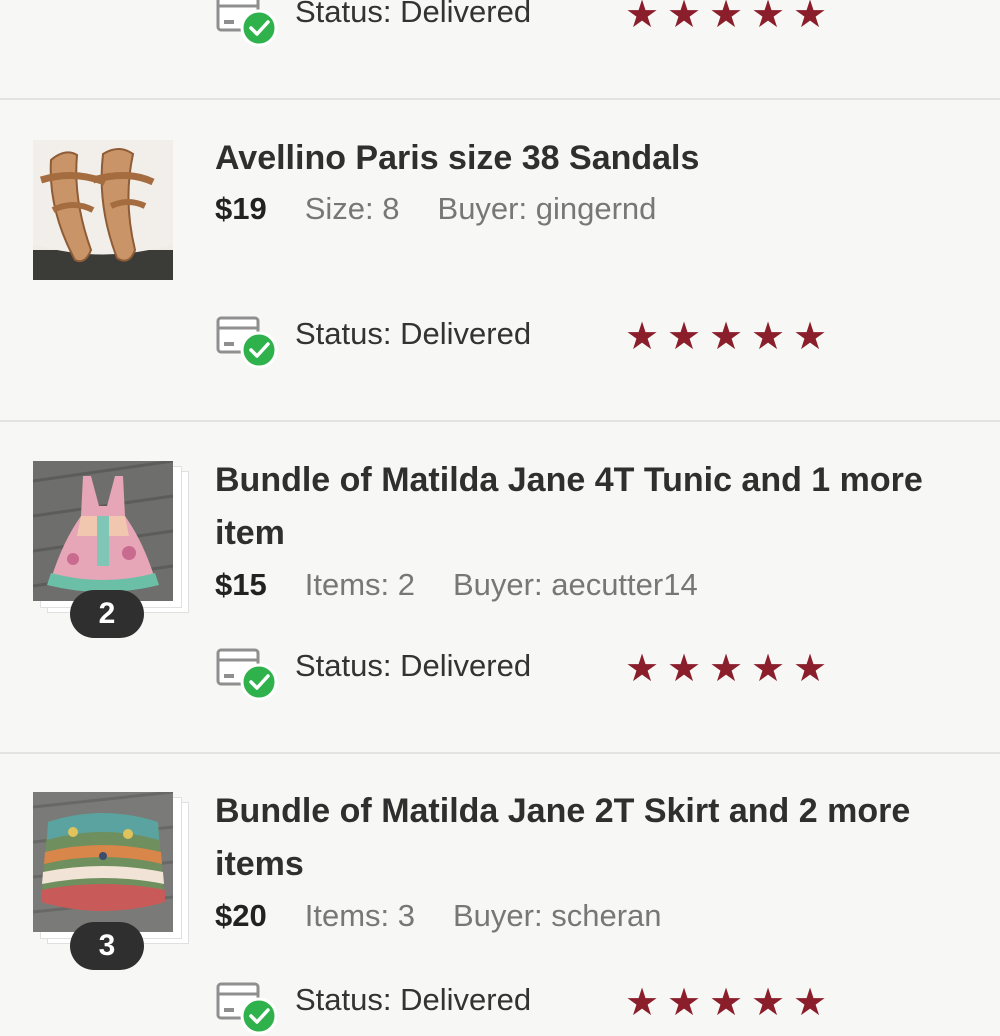 The image size is (1000, 1036). I want to click on item-buyer: Buyer: gingernd, so click(547, 208).